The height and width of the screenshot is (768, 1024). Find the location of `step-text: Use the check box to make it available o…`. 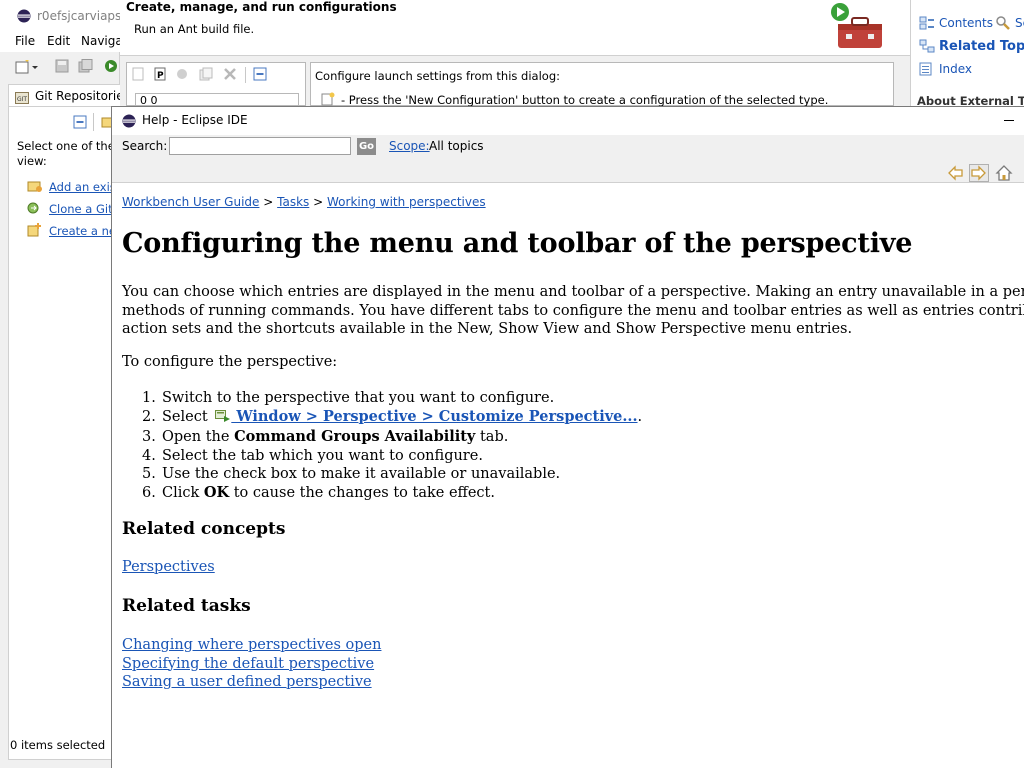

step-text: Use the check box to make it available o… is located at coordinates (361, 474).